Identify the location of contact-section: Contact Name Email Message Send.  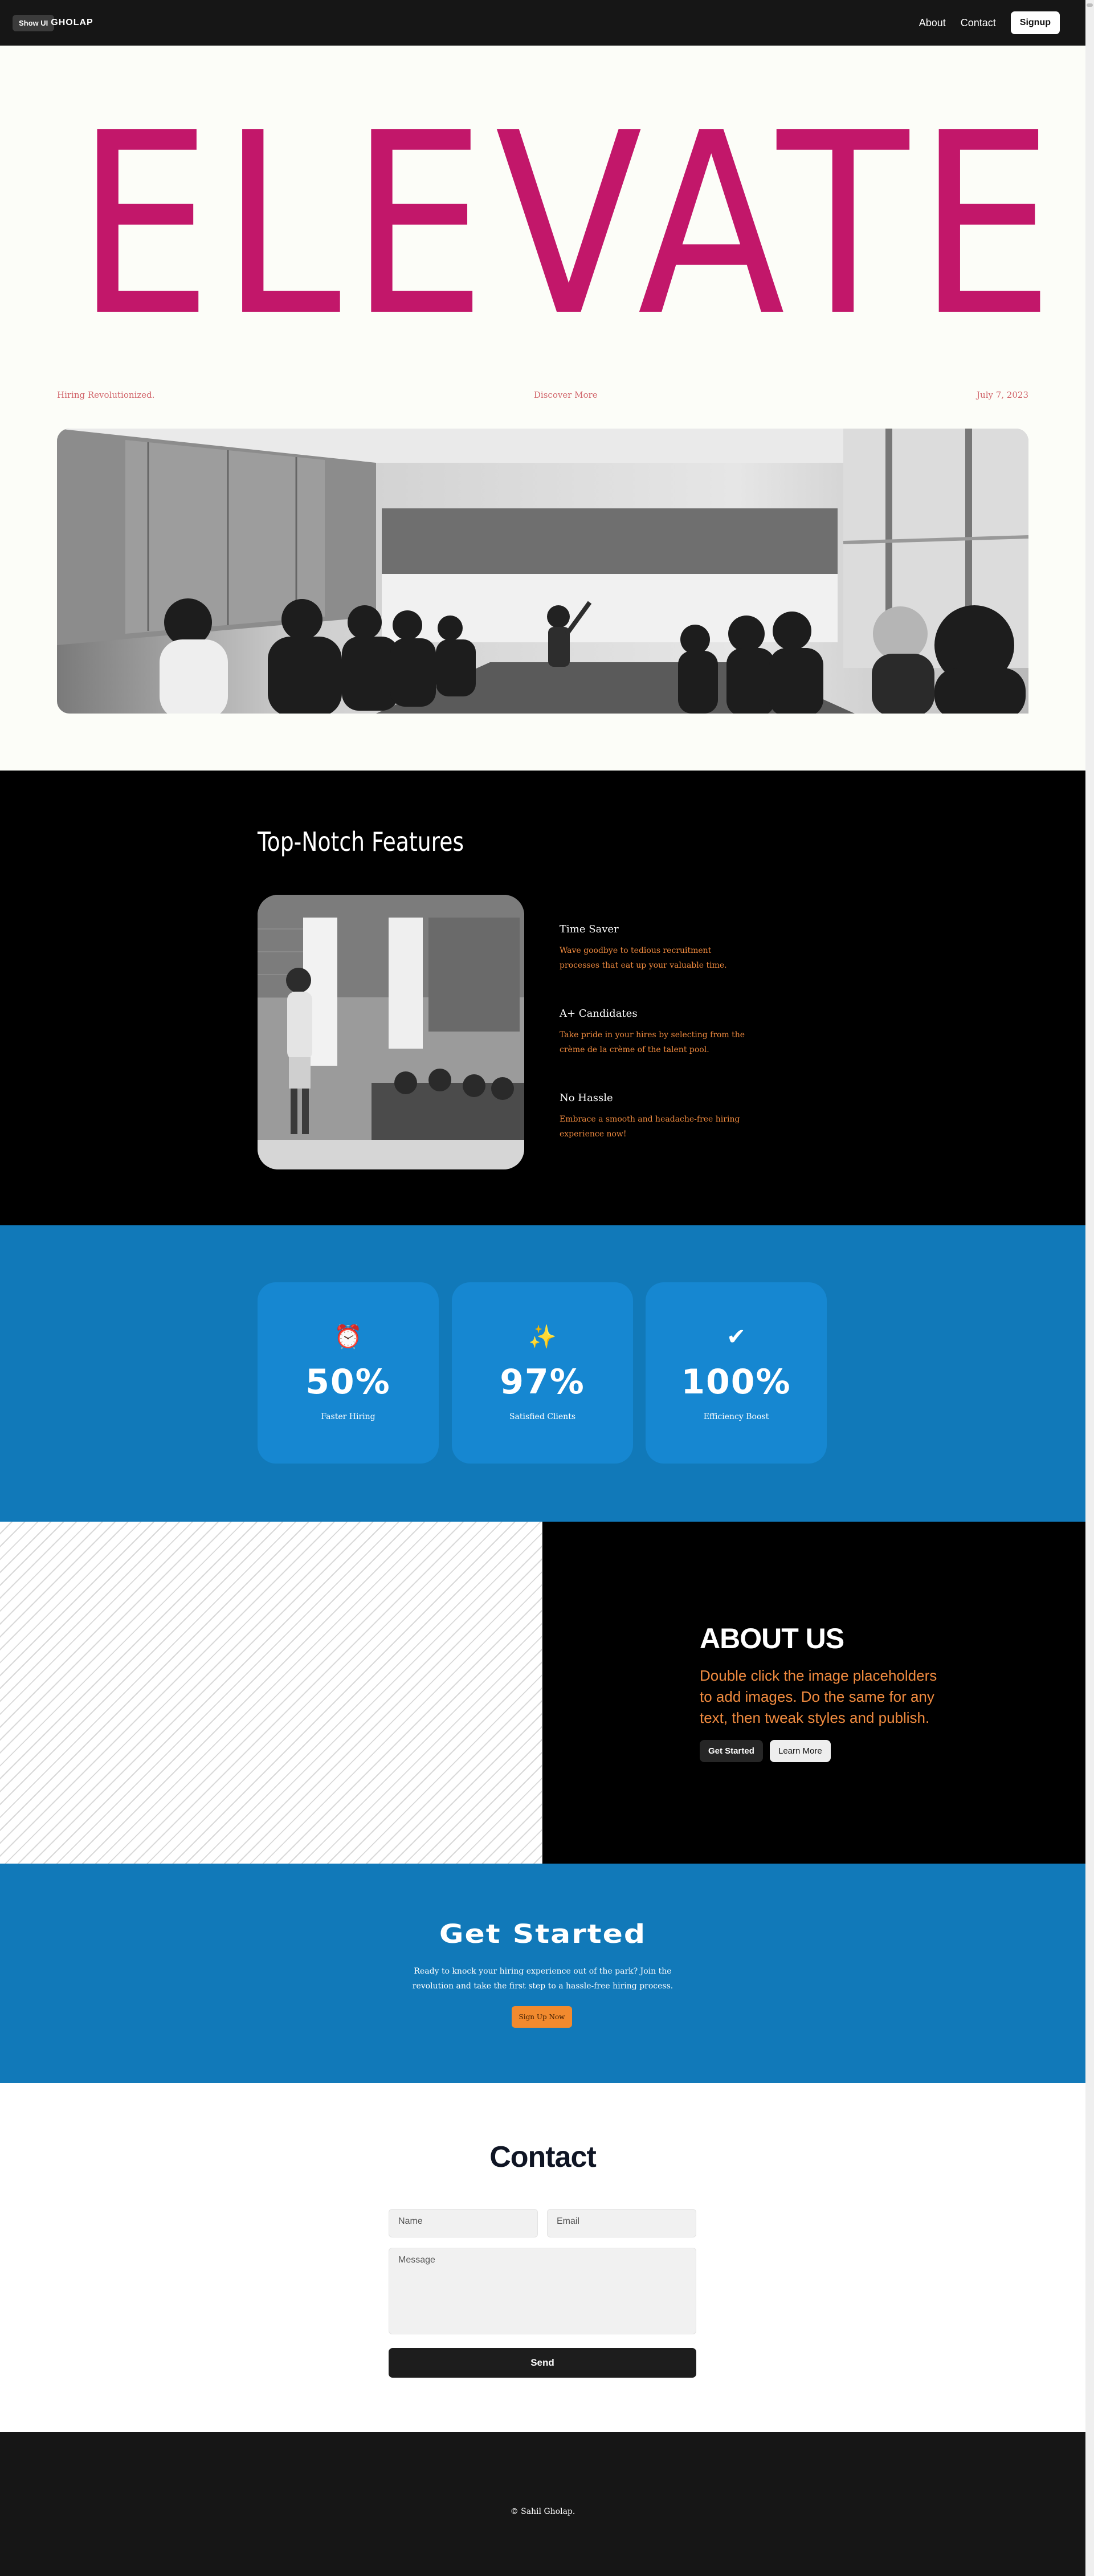
(542, 2257).